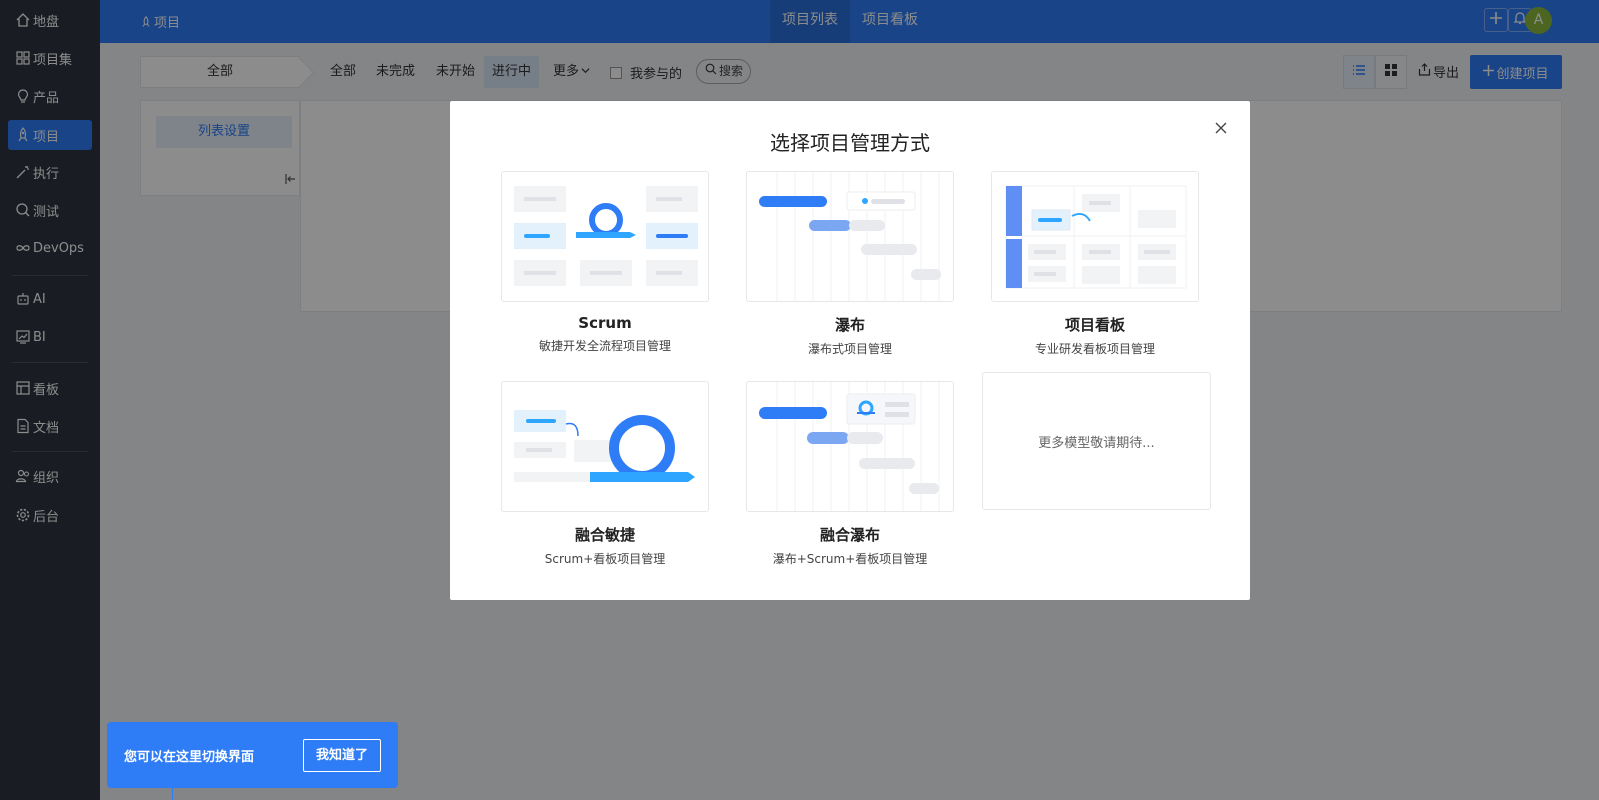 This screenshot has height=800, width=1599. Describe the element at coordinates (1095, 236) in the screenshot. I see `kanban-illustration` at that location.